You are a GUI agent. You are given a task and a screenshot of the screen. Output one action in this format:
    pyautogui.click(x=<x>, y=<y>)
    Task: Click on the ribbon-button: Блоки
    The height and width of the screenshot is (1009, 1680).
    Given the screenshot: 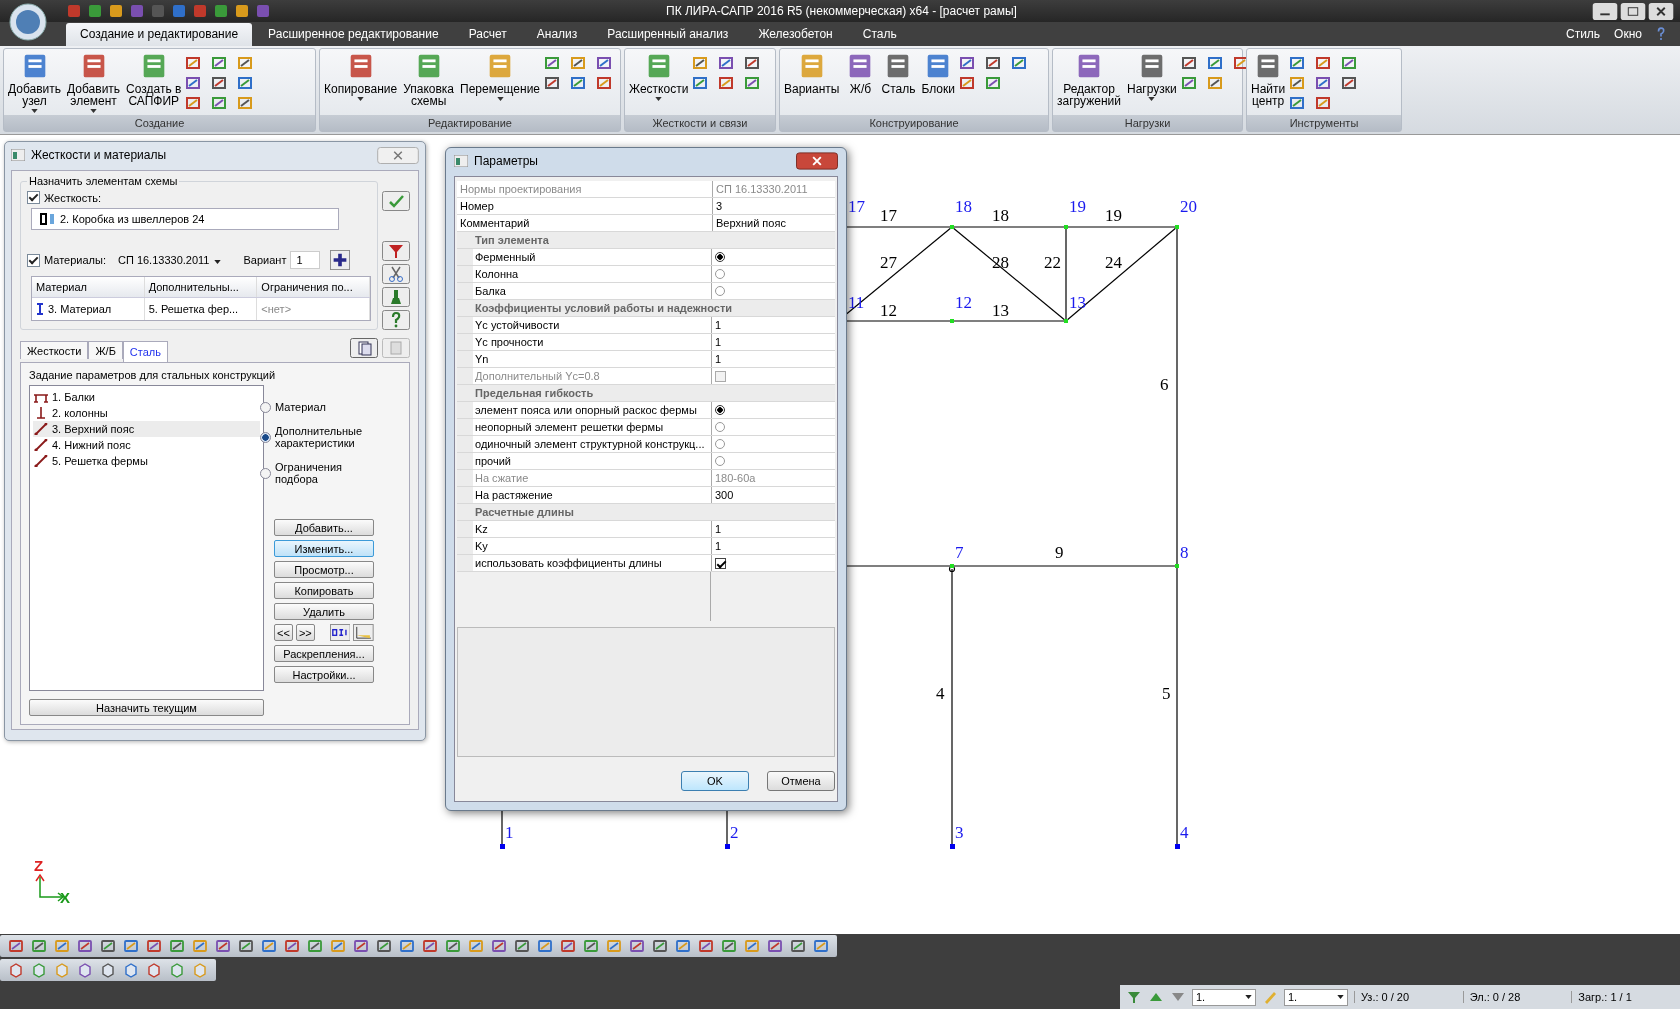 What is the action you would take?
    pyautogui.click(x=938, y=83)
    